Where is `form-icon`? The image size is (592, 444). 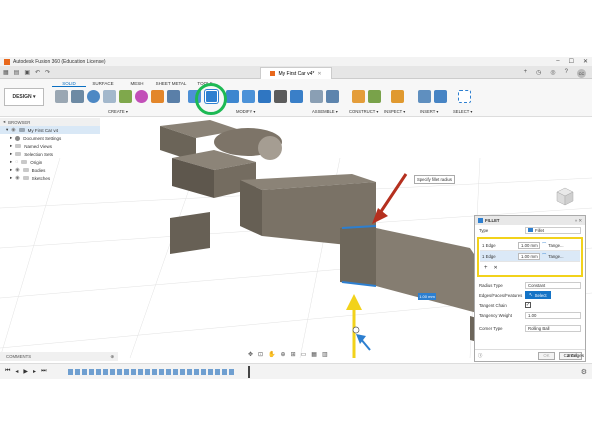
form-icon is located at coordinates (141, 96).